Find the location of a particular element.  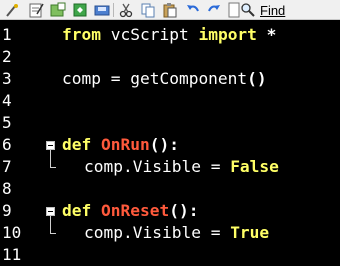

find-icon is located at coordinates (248, 10).